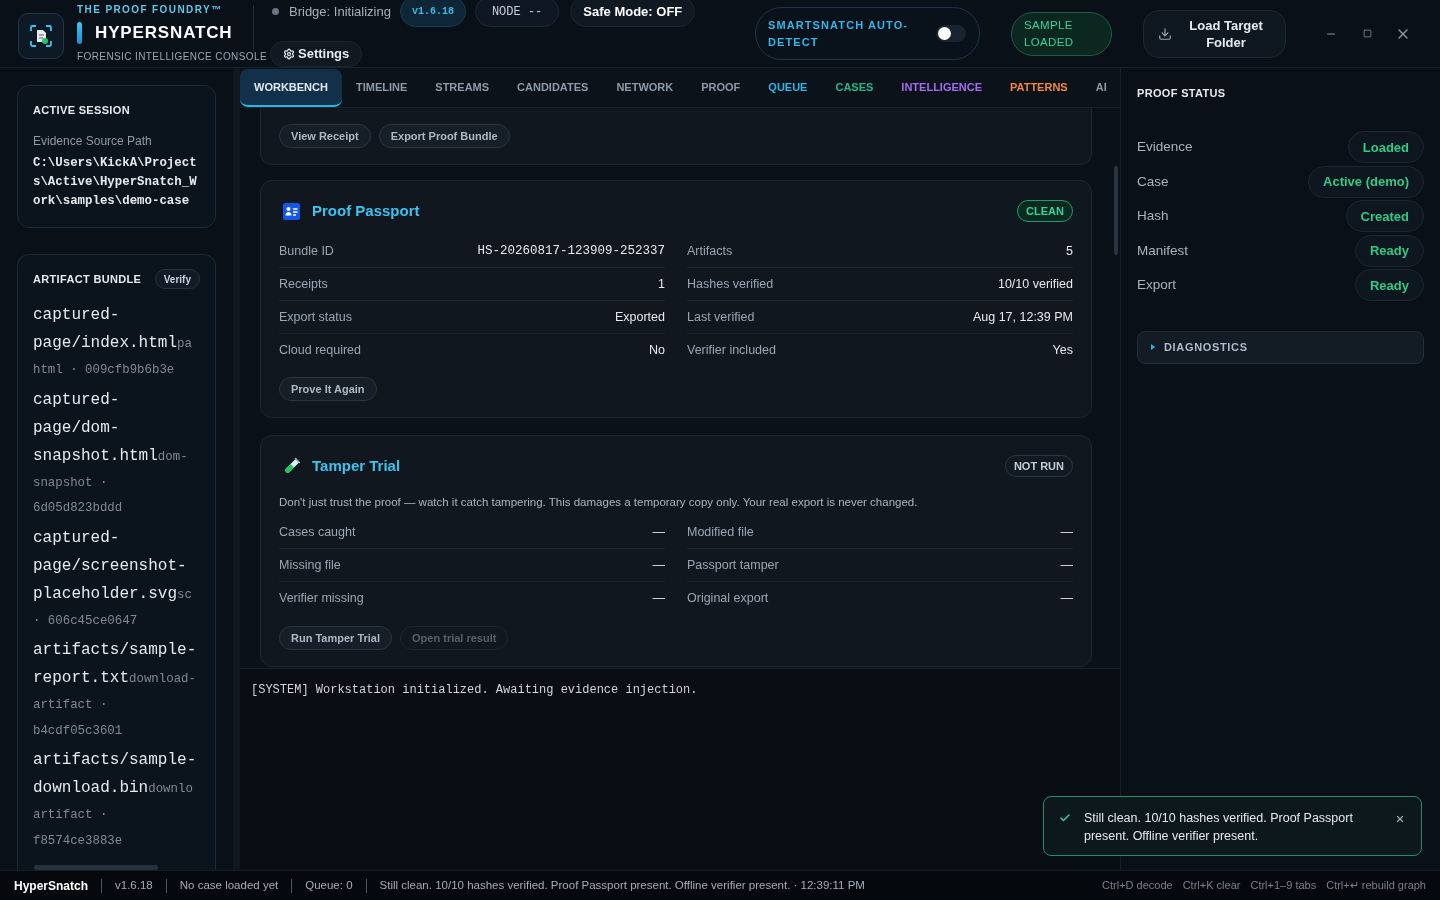 This screenshot has height=900, width=1440. What do you see at coordinates (229, 885) in the screenshot?
I see `status-text: No case loaded yet` at bounding box center [229, 885].